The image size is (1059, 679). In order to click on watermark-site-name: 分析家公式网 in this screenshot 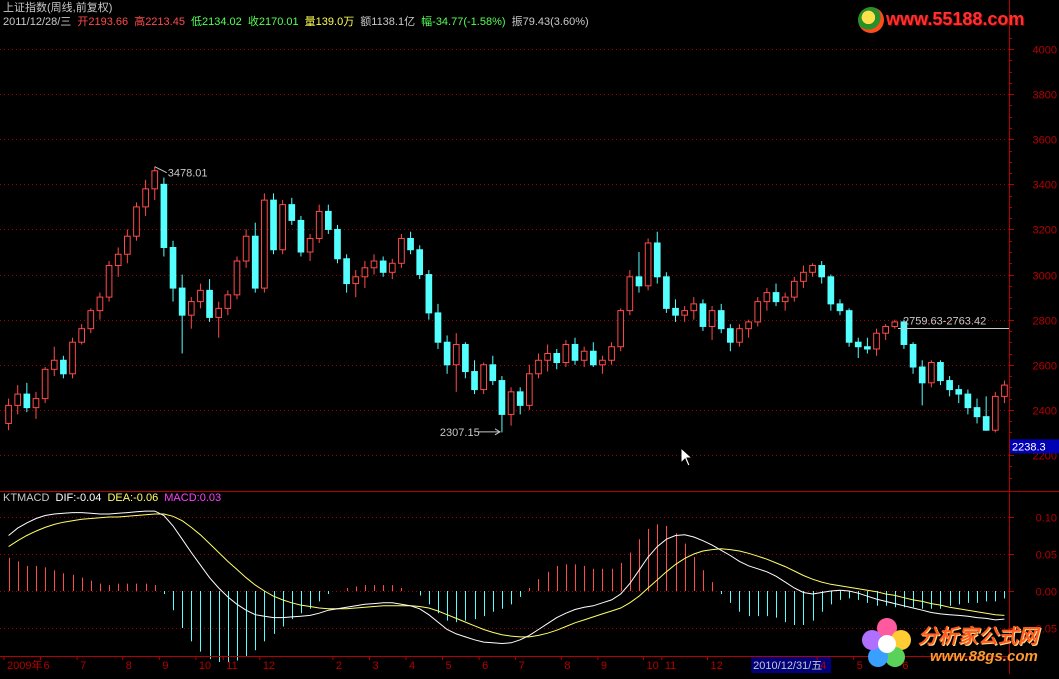, I will do `click(978, 636)`.